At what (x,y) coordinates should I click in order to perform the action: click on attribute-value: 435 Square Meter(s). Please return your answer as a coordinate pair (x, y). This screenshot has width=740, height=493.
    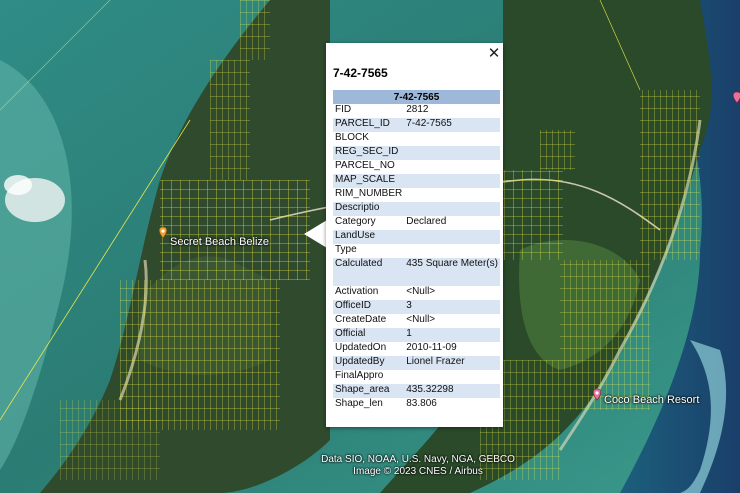
    Looking at the image, I should click on (452, 272).